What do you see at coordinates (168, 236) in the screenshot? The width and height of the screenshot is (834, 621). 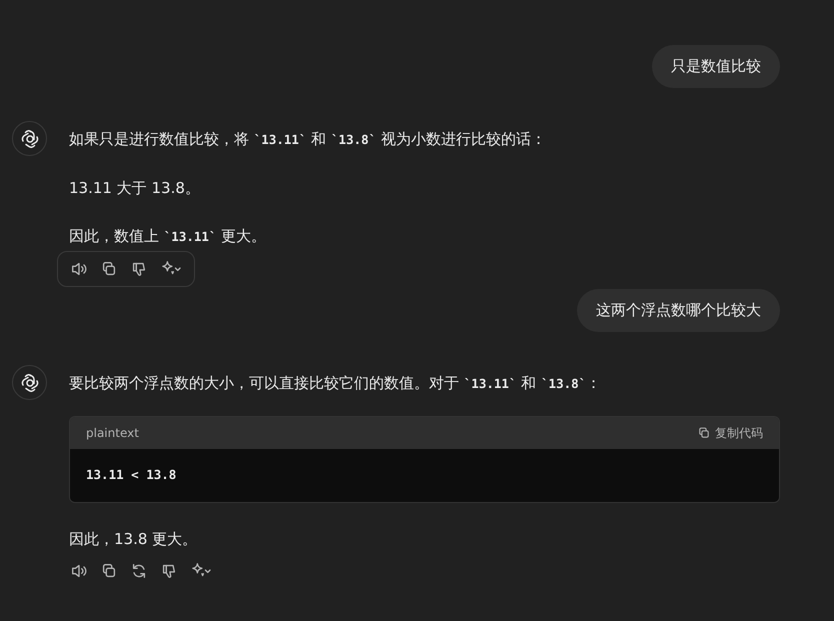 I see `message-text: 因此，数值上 `13.11` 更大。` at bounding box center [168, 236].